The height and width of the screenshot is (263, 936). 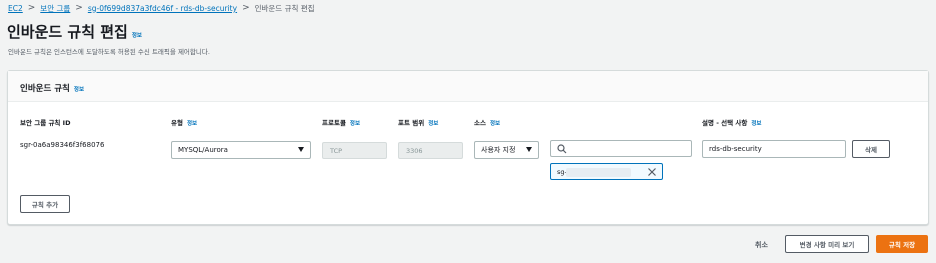 I want to click on column-header-port-range: 포트 범위 정보, so click(x=418, y=122).